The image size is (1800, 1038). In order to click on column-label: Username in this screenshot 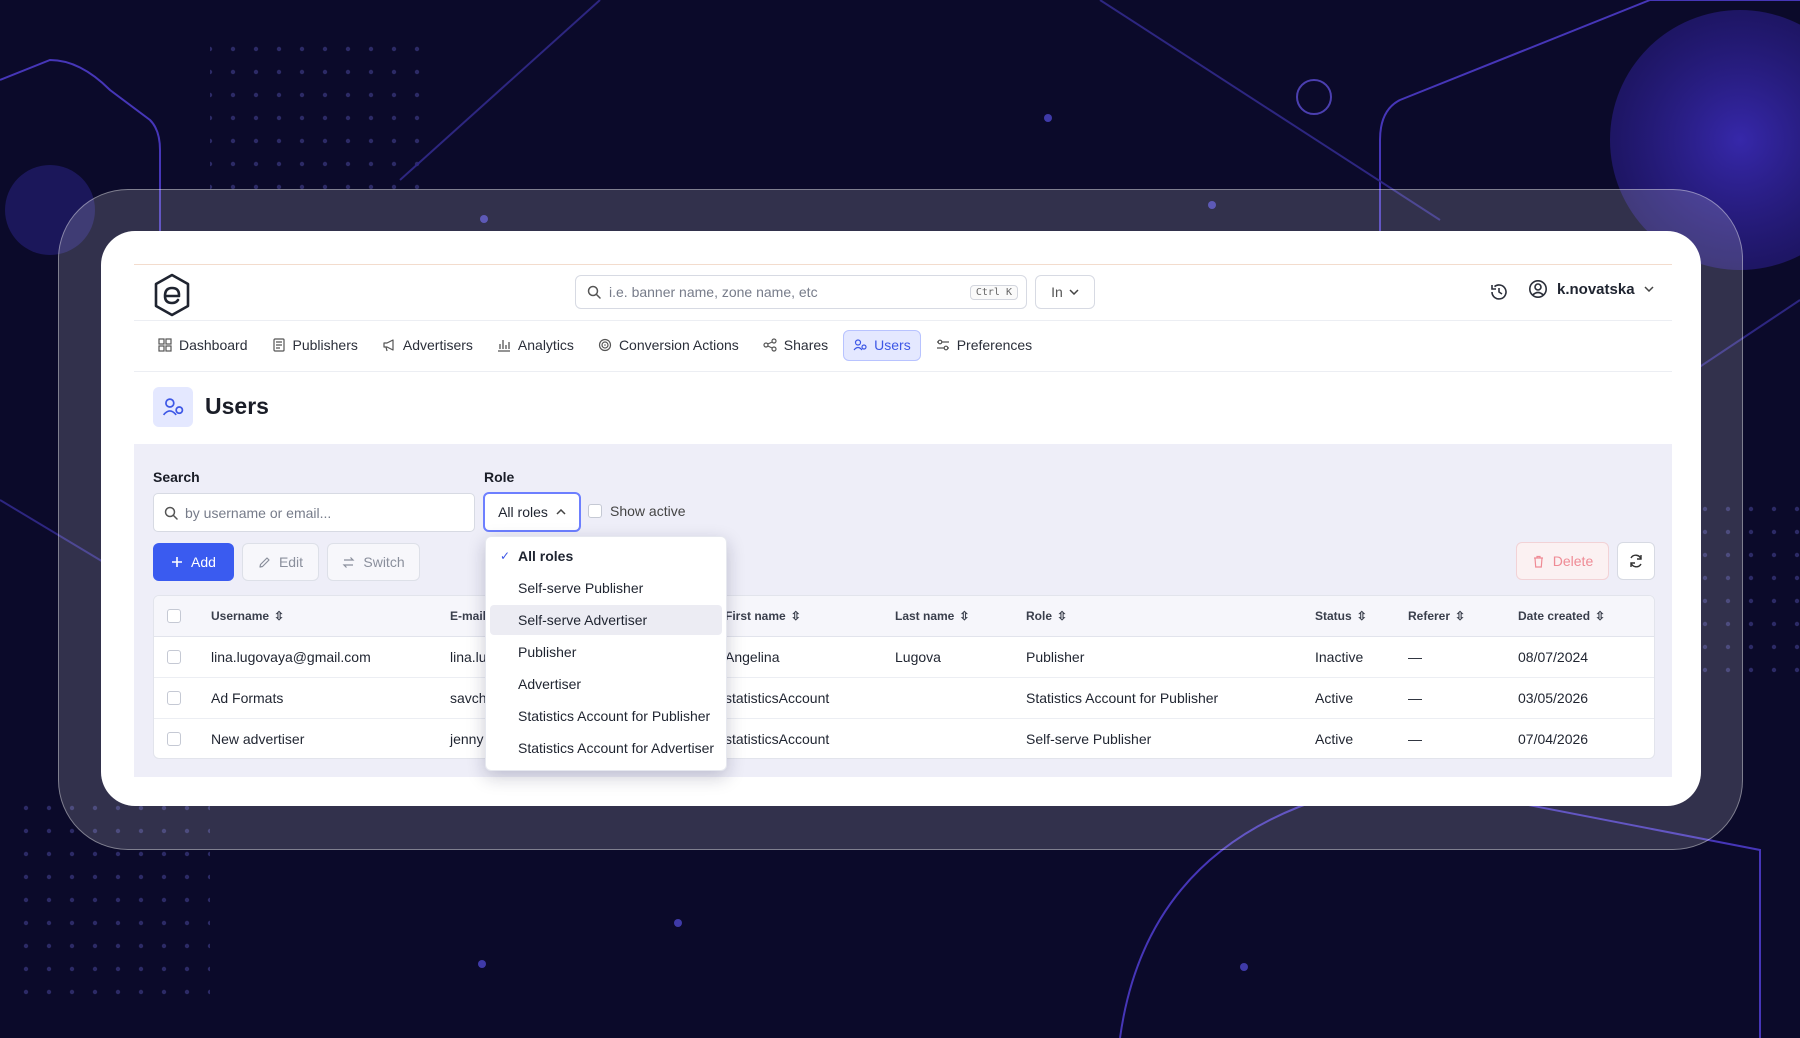, I will do `click(240, 616)`.